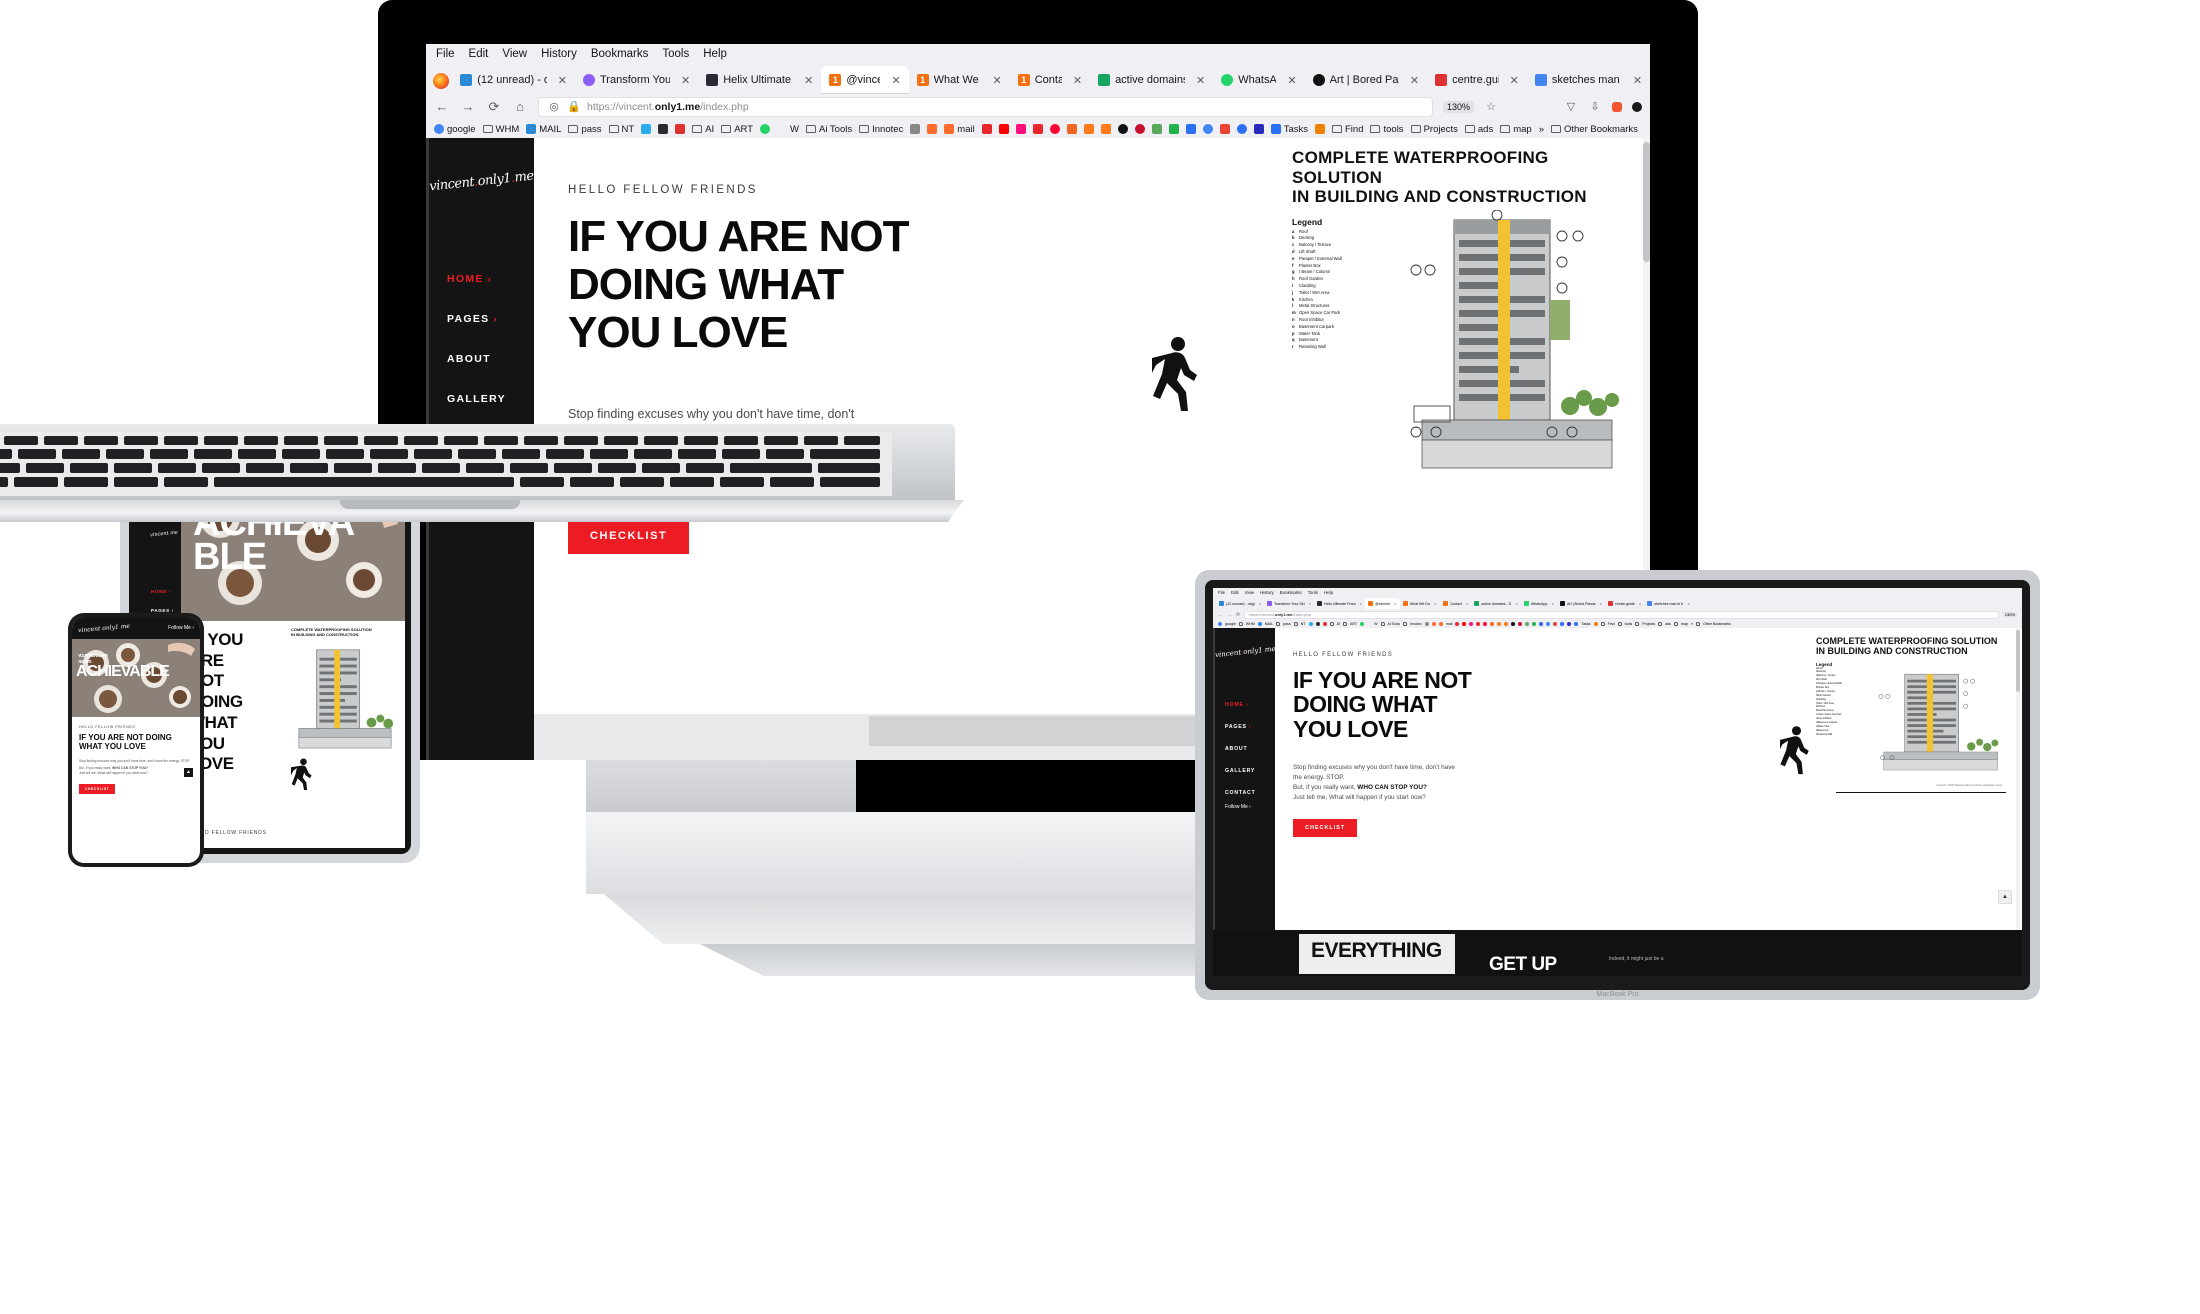 This screenshot has height=1314, width=2200. What do you see at coordinates (1245, 652) in the screenshot?
I see `laptop-site-logo: vincent.only1.me` at bounding box center [1245, 652].